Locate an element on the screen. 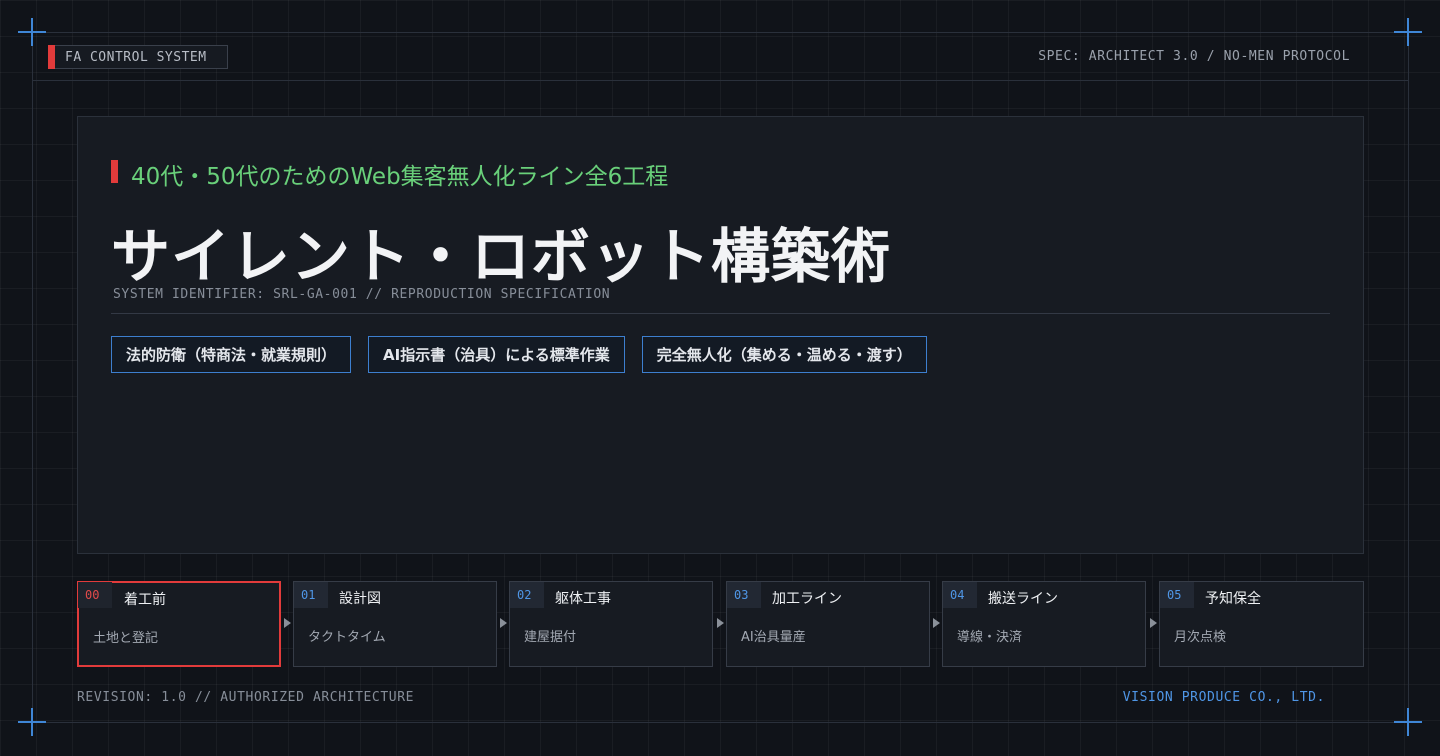  step-card-01: 01 設計図 タクトタイム is located at coordinates (395, 624).